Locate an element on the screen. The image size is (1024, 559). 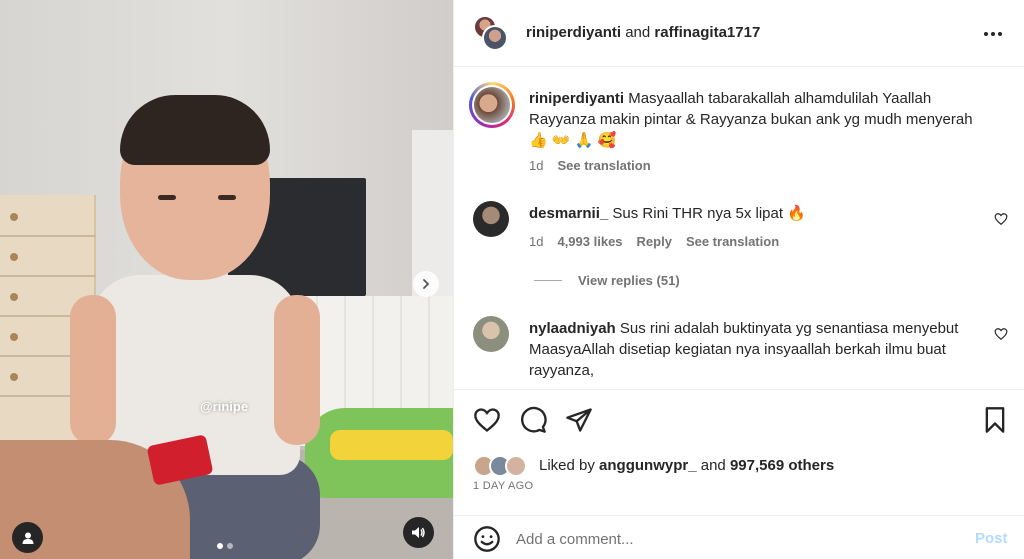
divider is located at coordinates (548, 280).